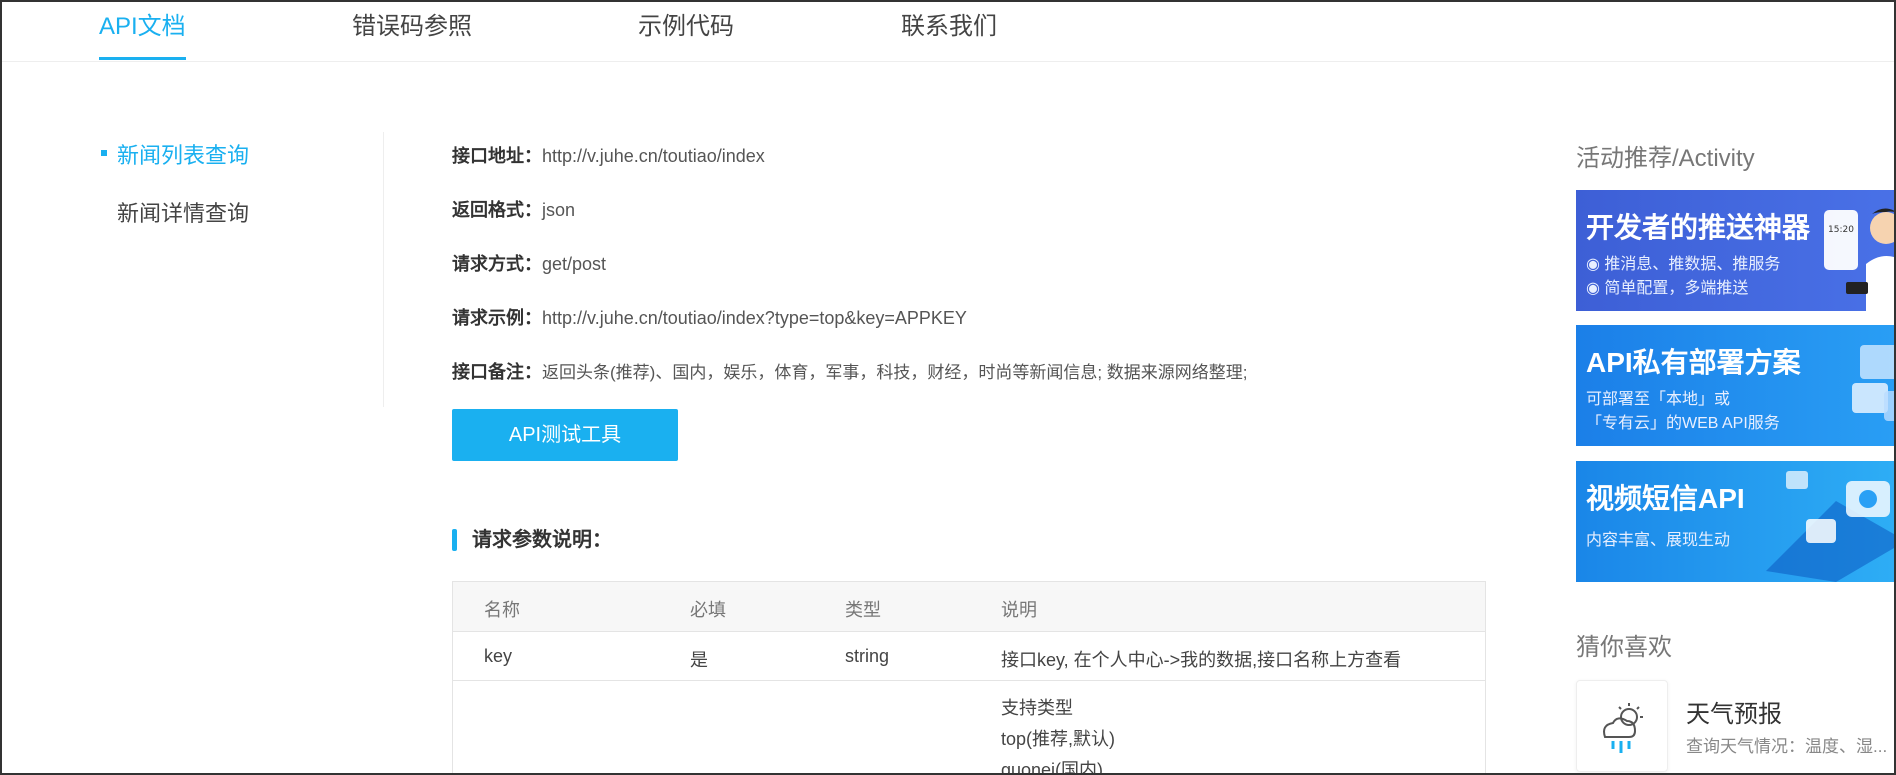 The height and width of the screenshot is (775, 1896). Describe the element at coordinates (1665, 158) in the screenshot. I see `activity-title: 活动推荐/Activity` at that location.